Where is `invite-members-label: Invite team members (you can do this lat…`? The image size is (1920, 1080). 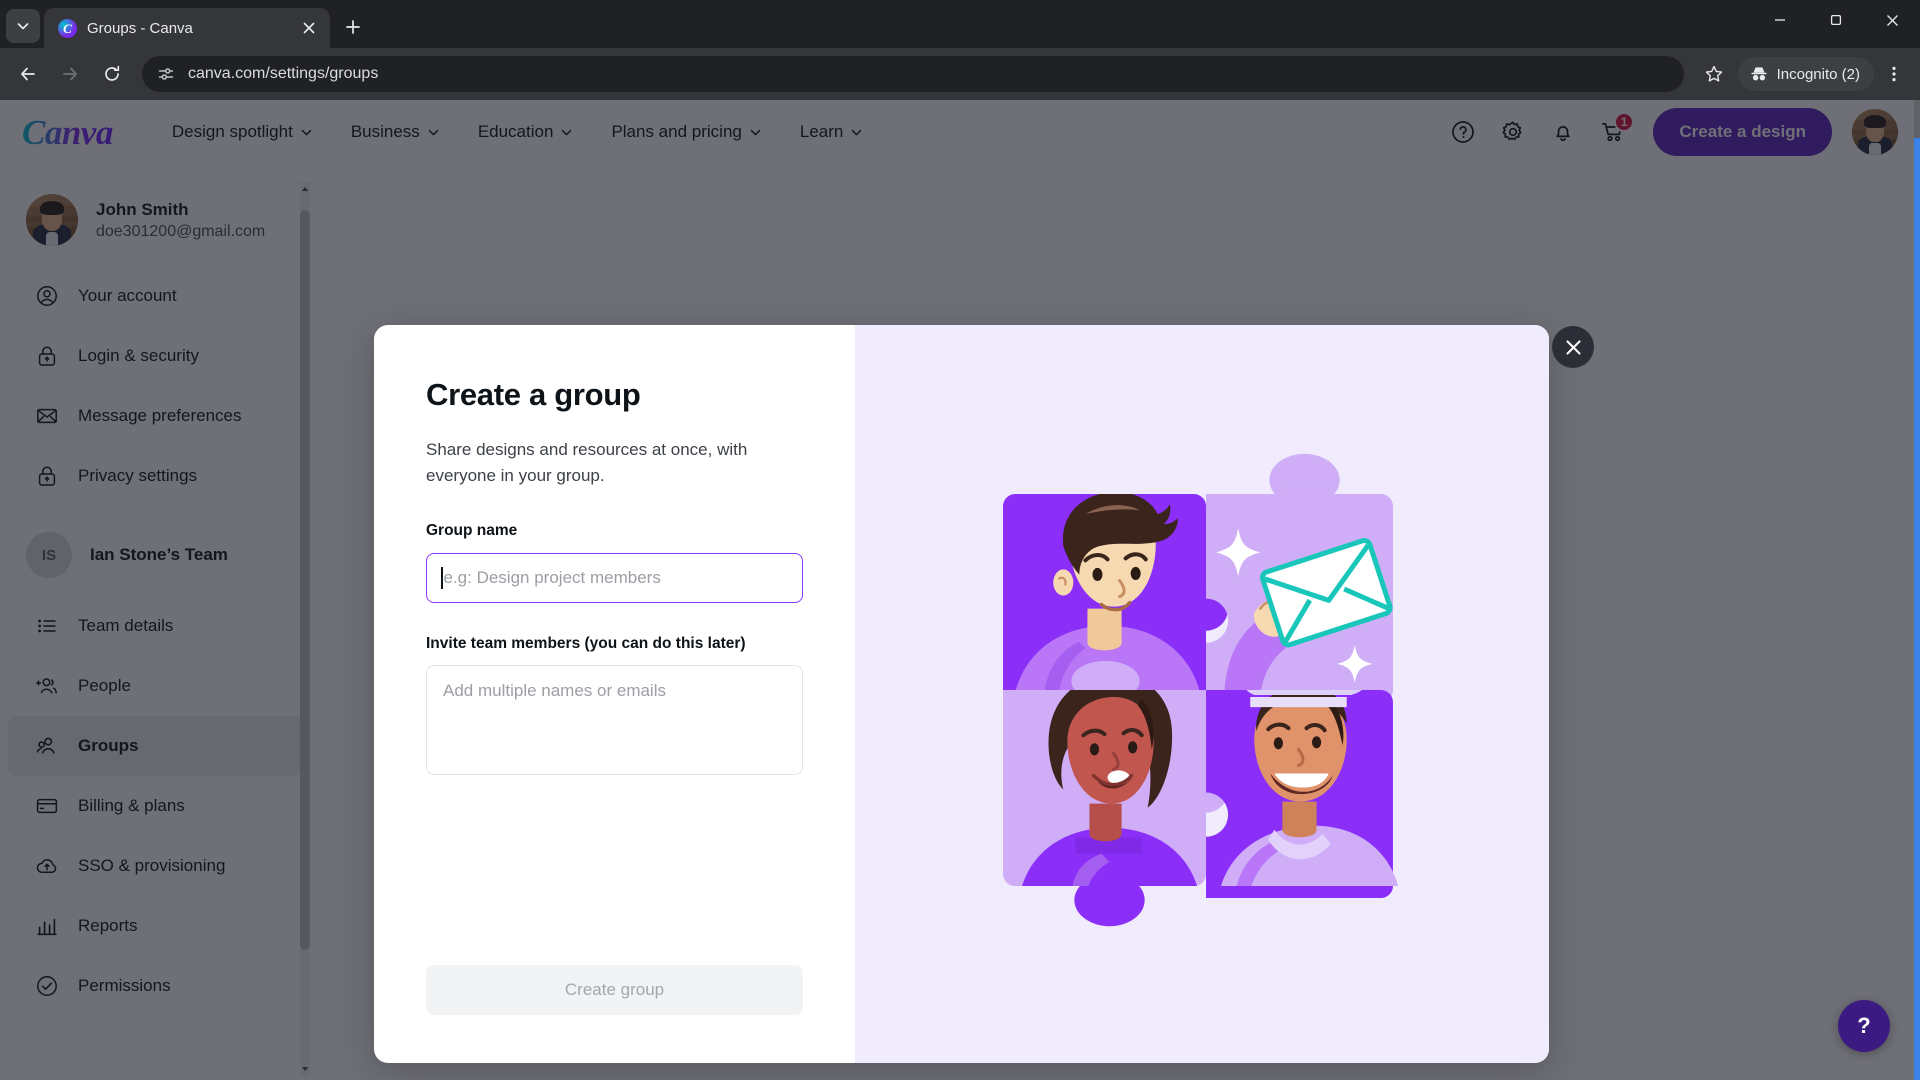 invite-members-label: Invite team members (you can do this lat… is located at coordinates (586, 643).